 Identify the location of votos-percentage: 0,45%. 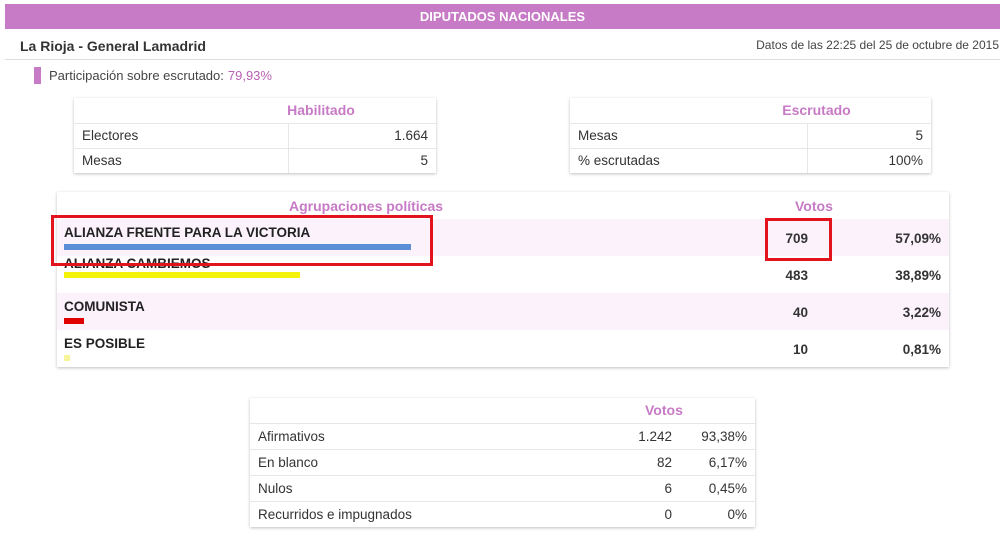
(717, 488).